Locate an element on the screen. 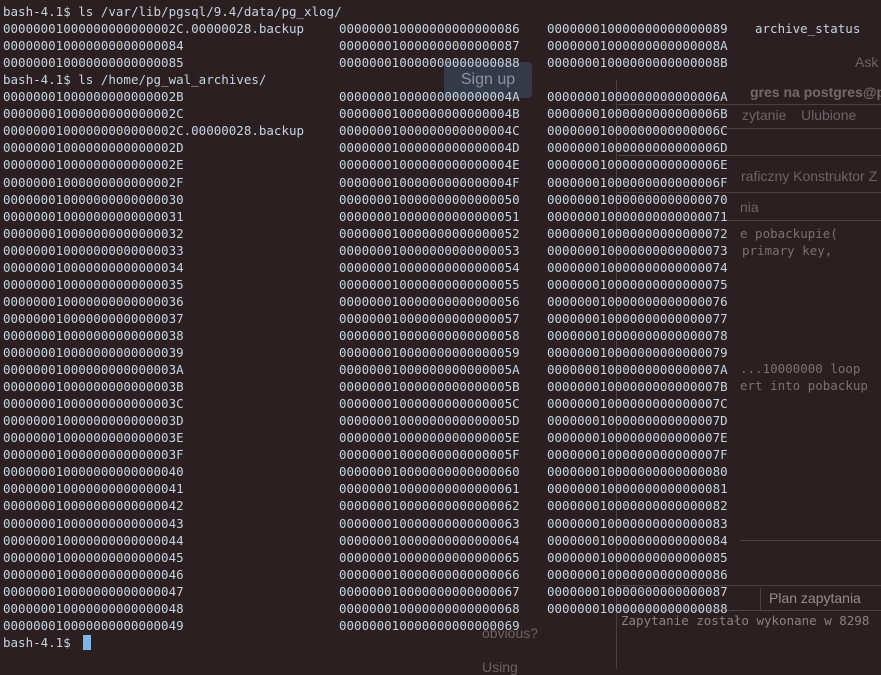 The image size is (881, 675). wal-file-entry: 00000001000000000000003D is located at coordinates (93, 421).